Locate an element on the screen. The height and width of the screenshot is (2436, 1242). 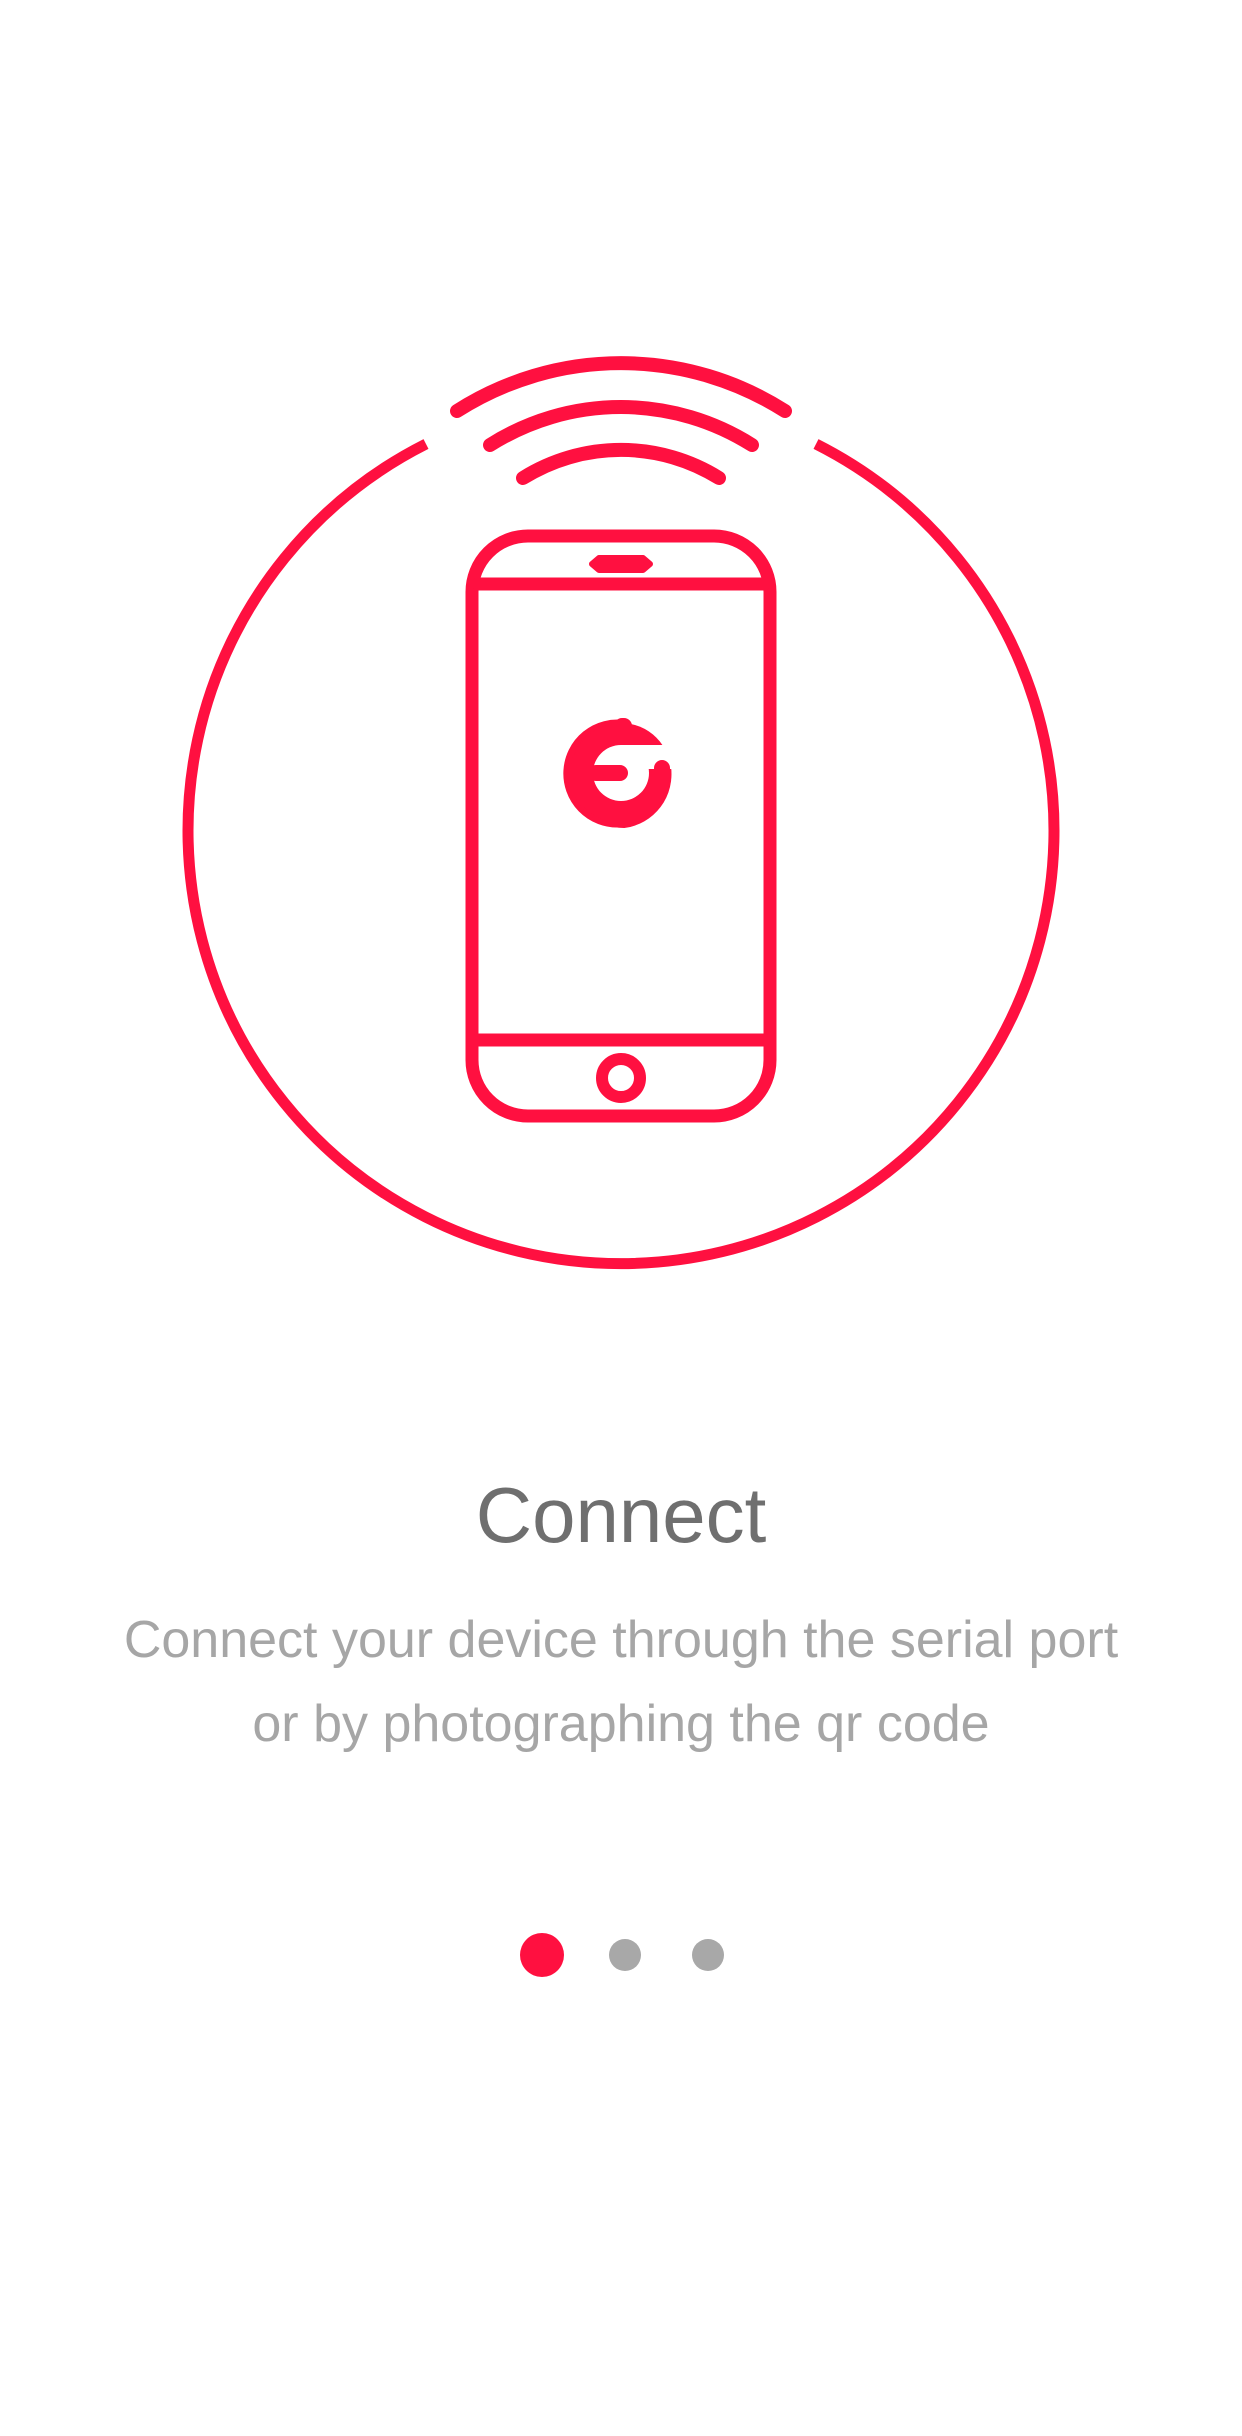
page-title: Connect is located at coordinates (621, 1515).